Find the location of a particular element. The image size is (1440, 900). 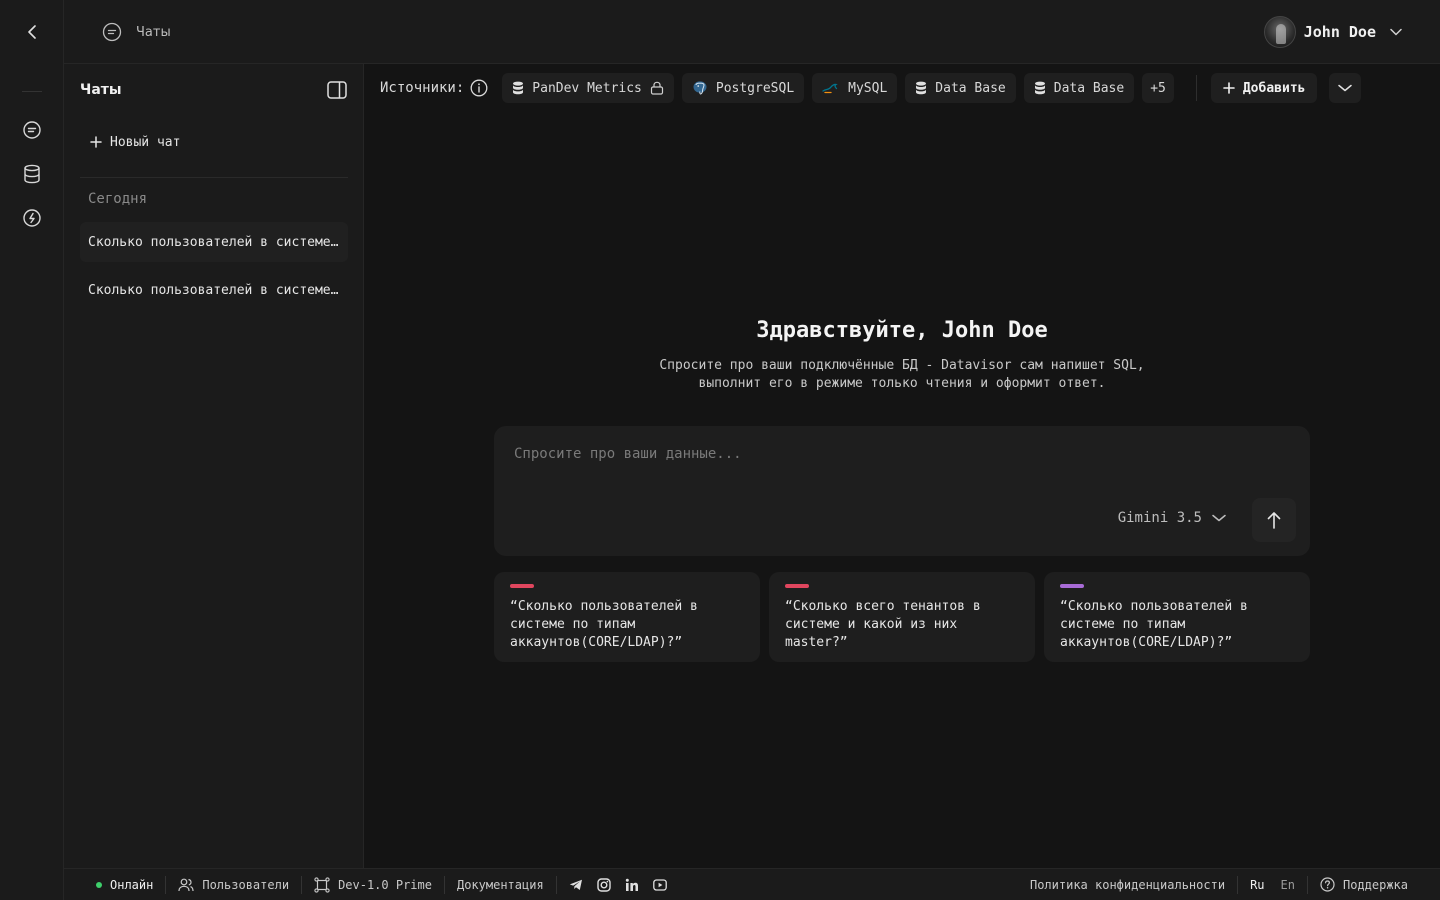

sidebar-divider is located at coordinates (214, 177).